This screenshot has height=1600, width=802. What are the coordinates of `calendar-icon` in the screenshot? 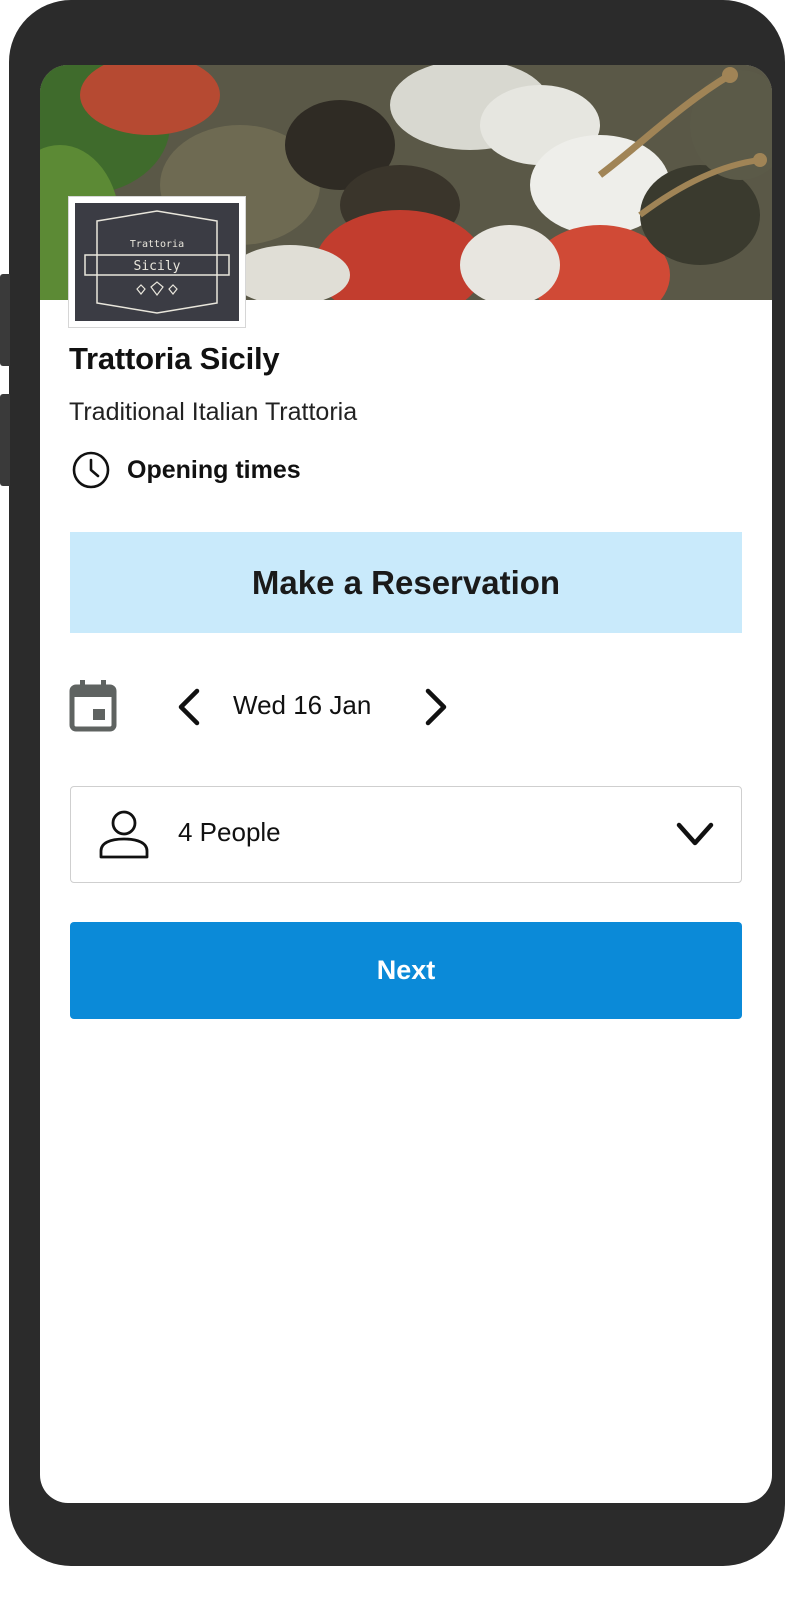 It's located at (93, 706).